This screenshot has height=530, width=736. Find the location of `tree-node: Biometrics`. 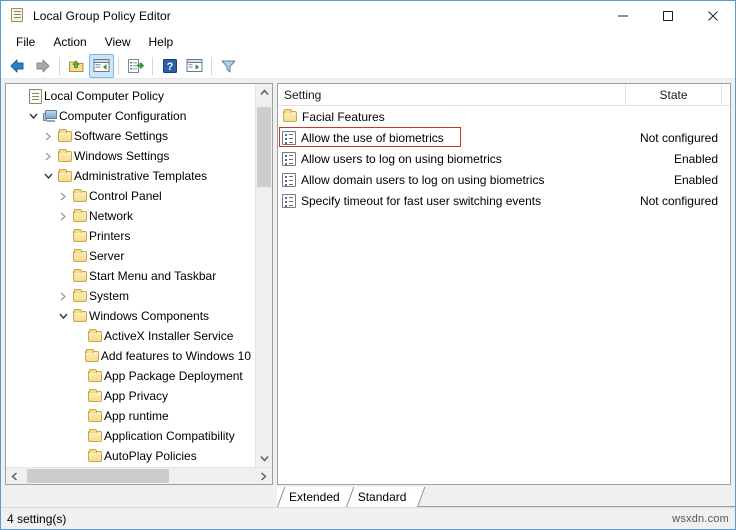

tree-node: Biometrics is located at coordinates (130, 466).